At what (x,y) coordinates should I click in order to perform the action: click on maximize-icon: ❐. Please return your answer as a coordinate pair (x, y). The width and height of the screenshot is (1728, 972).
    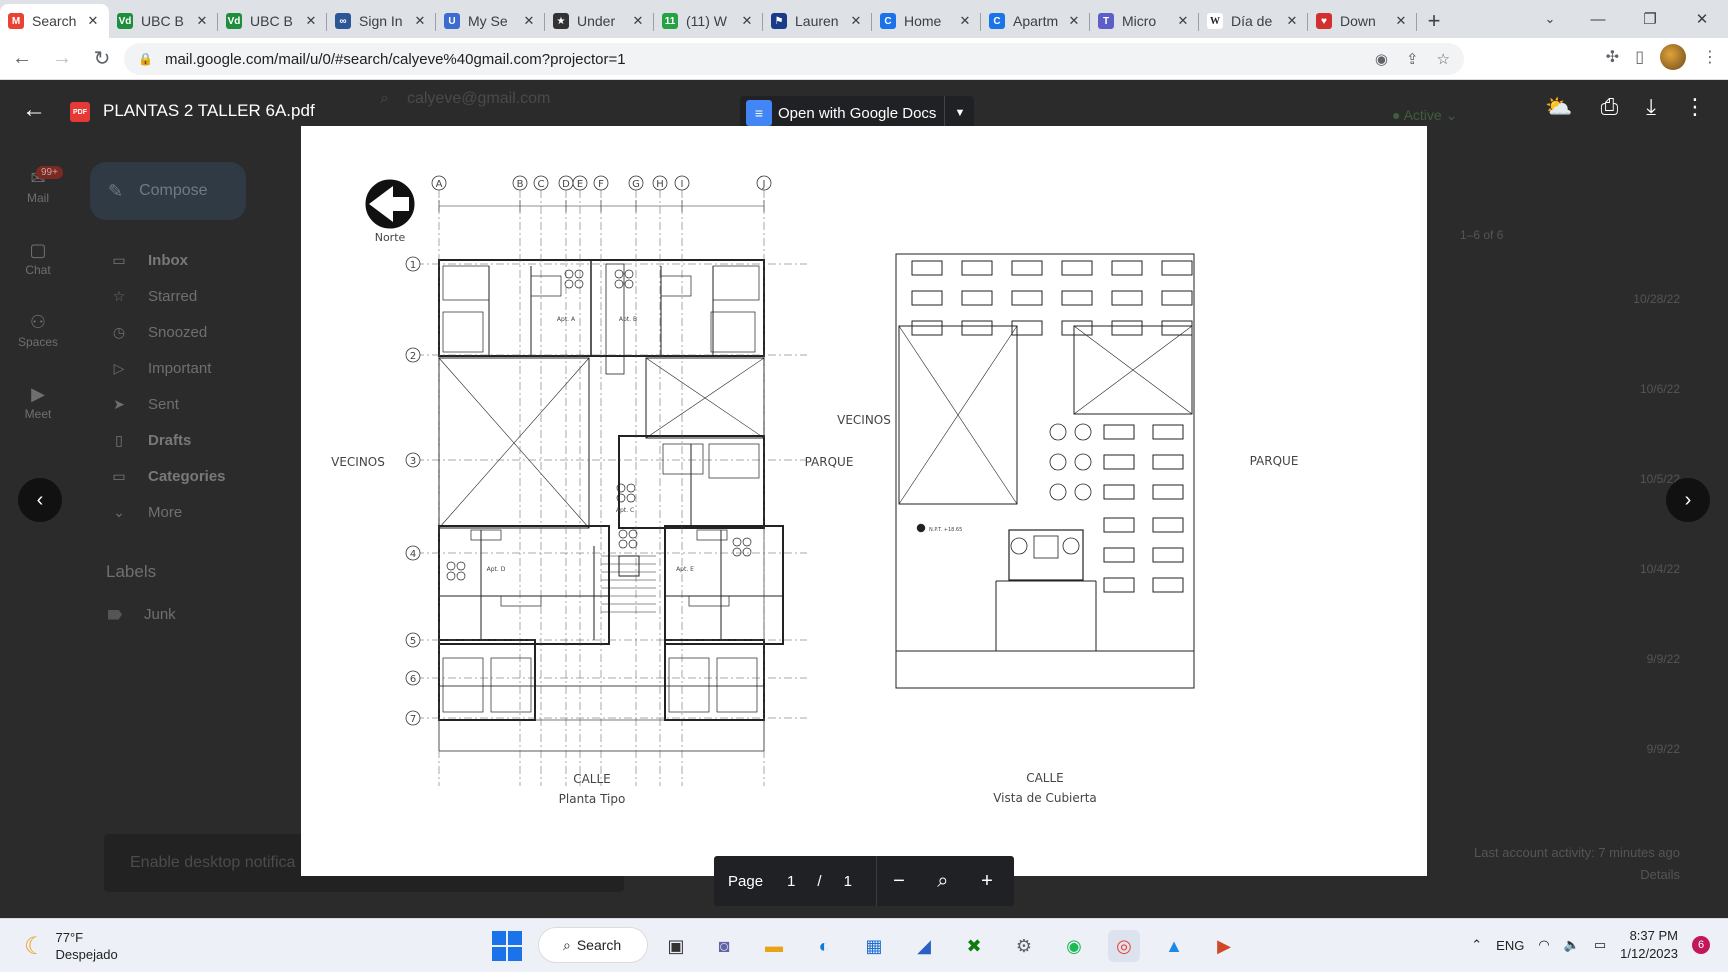
    Looking at the image, I should click on (1650, 19).